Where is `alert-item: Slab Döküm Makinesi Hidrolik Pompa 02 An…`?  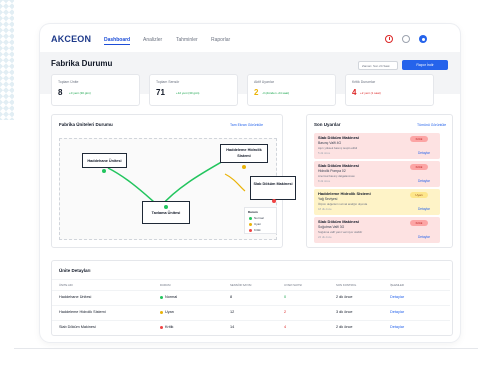
alert-item: Slab Döküm Makinesi Hidrolik Pompa 02 An… is located at coordinates (377, 174).